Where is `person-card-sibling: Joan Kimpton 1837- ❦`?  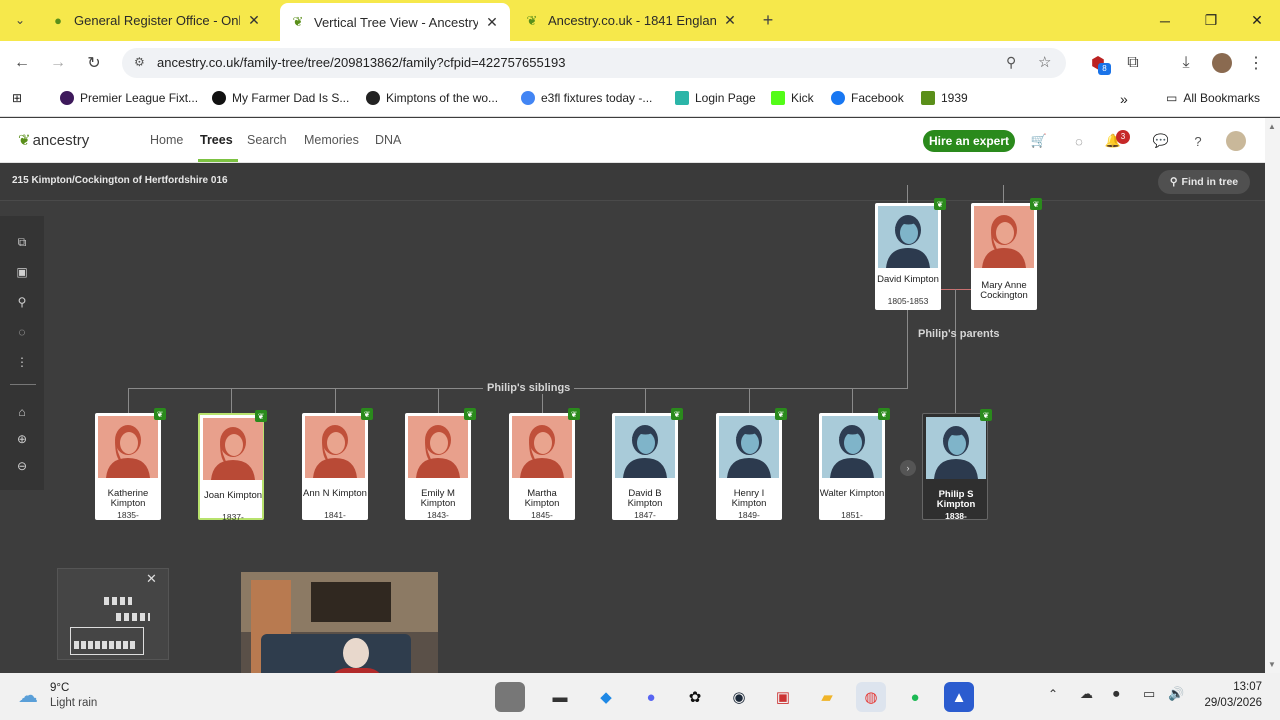 person-card-sibling: Joan Kimpton 1837- ❦ is located at coordinates (232, 466).